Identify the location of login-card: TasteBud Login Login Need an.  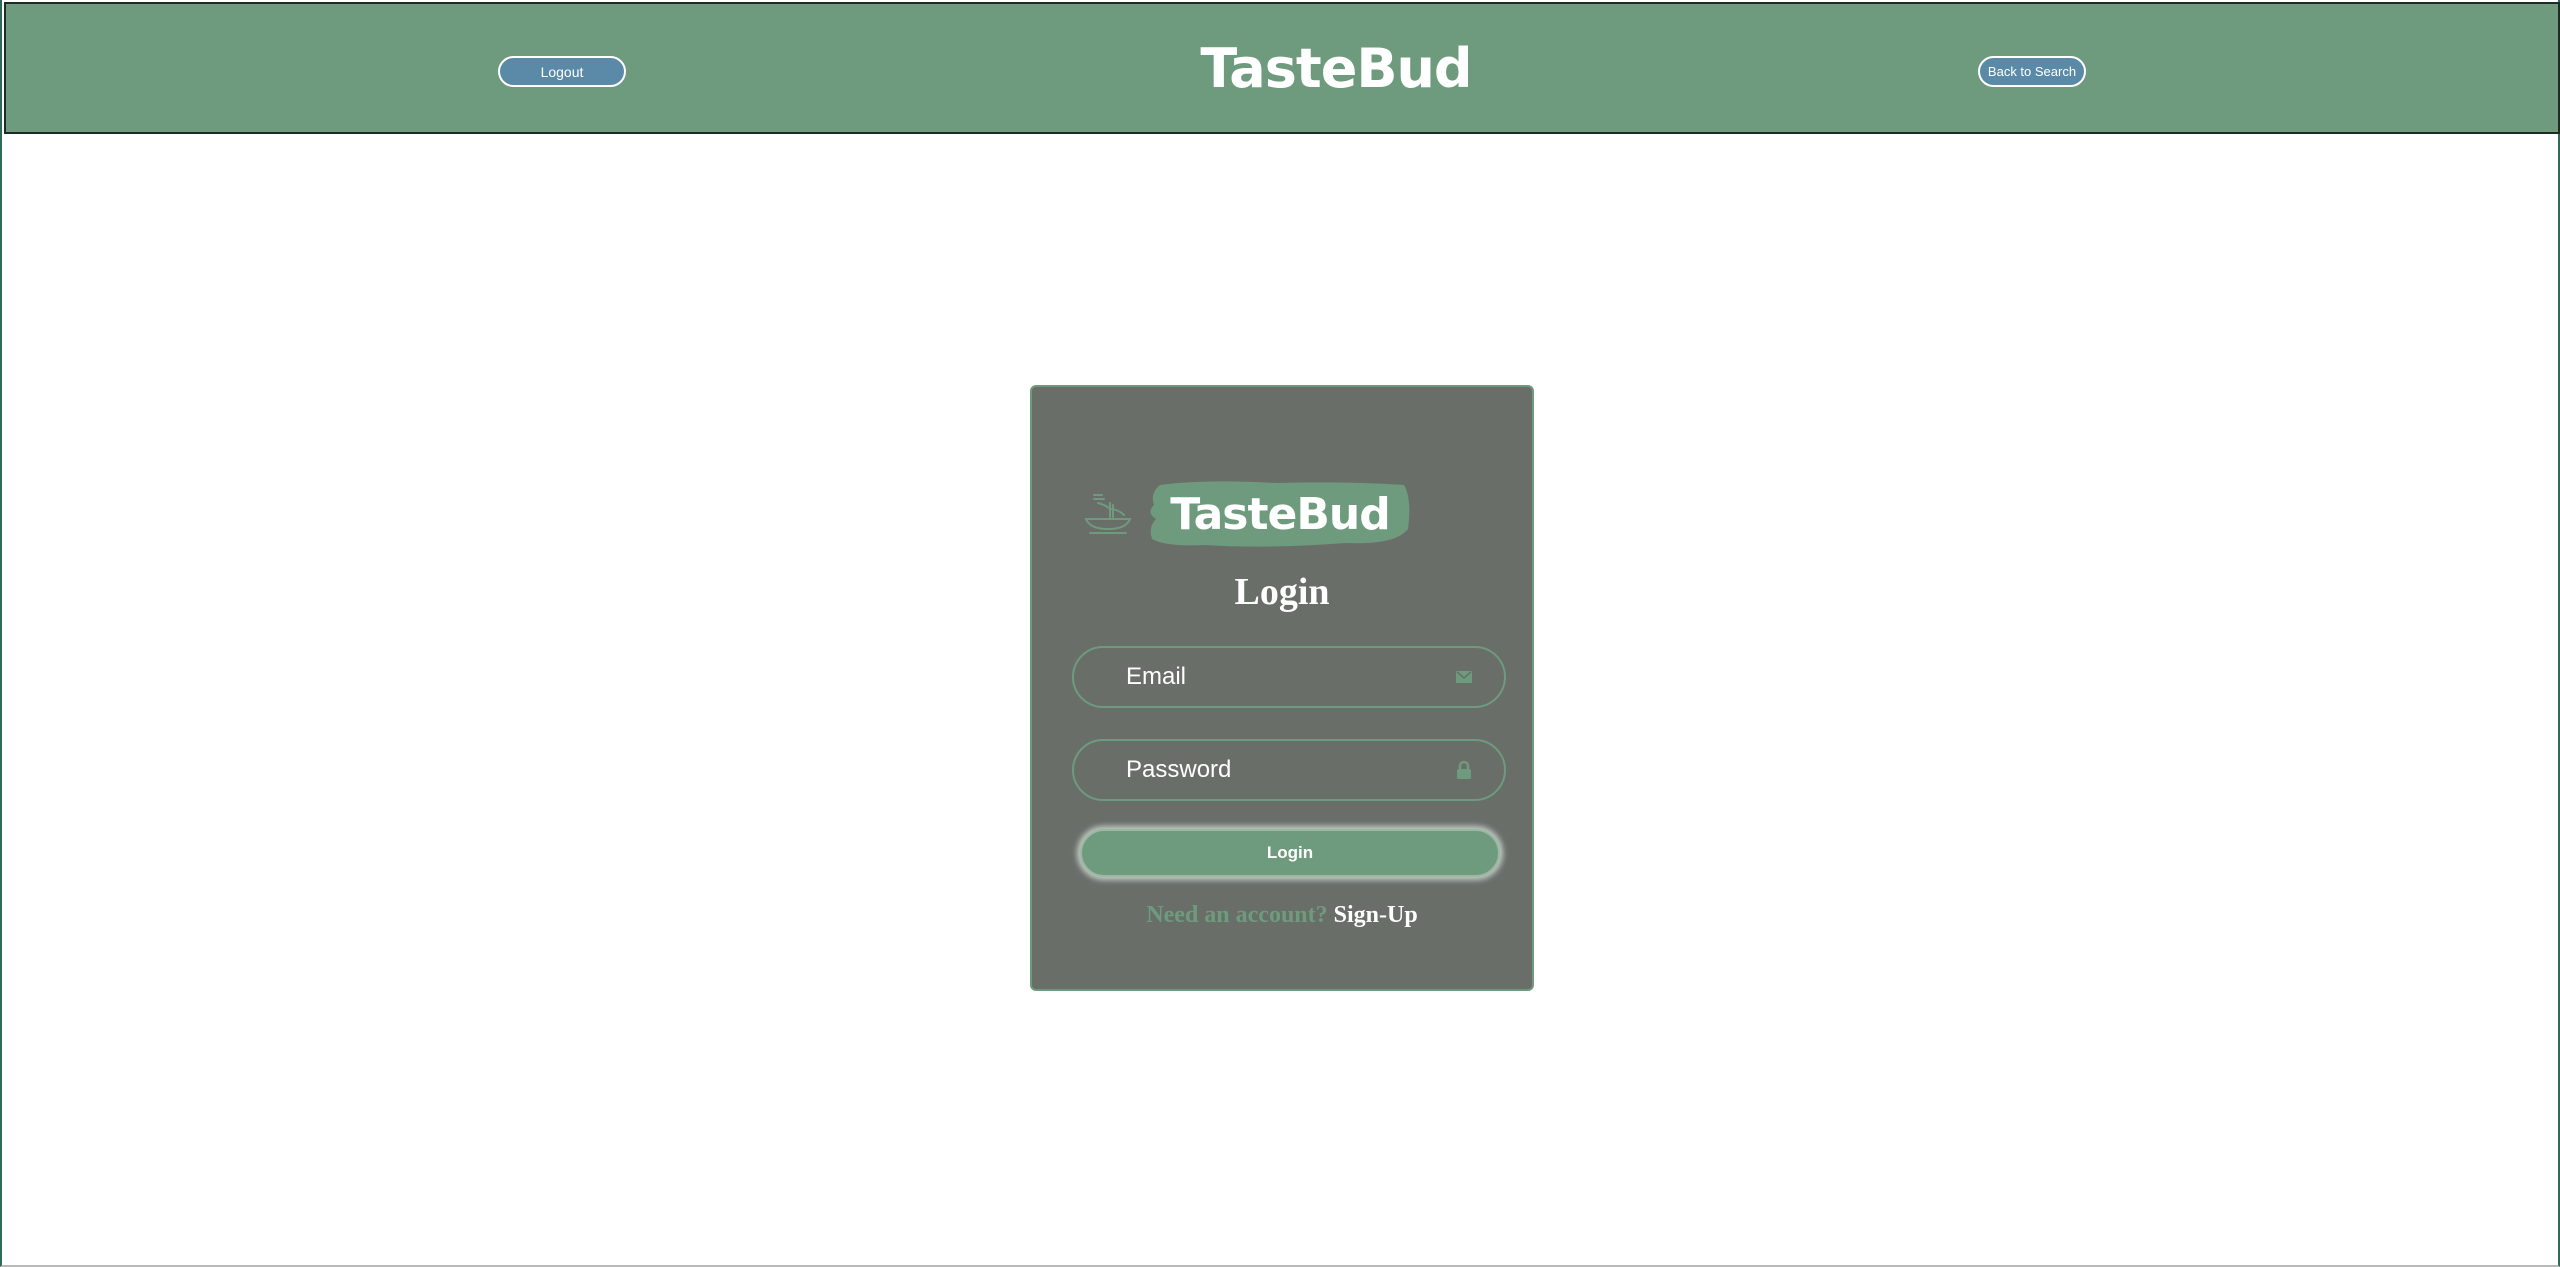
(1282, 688).